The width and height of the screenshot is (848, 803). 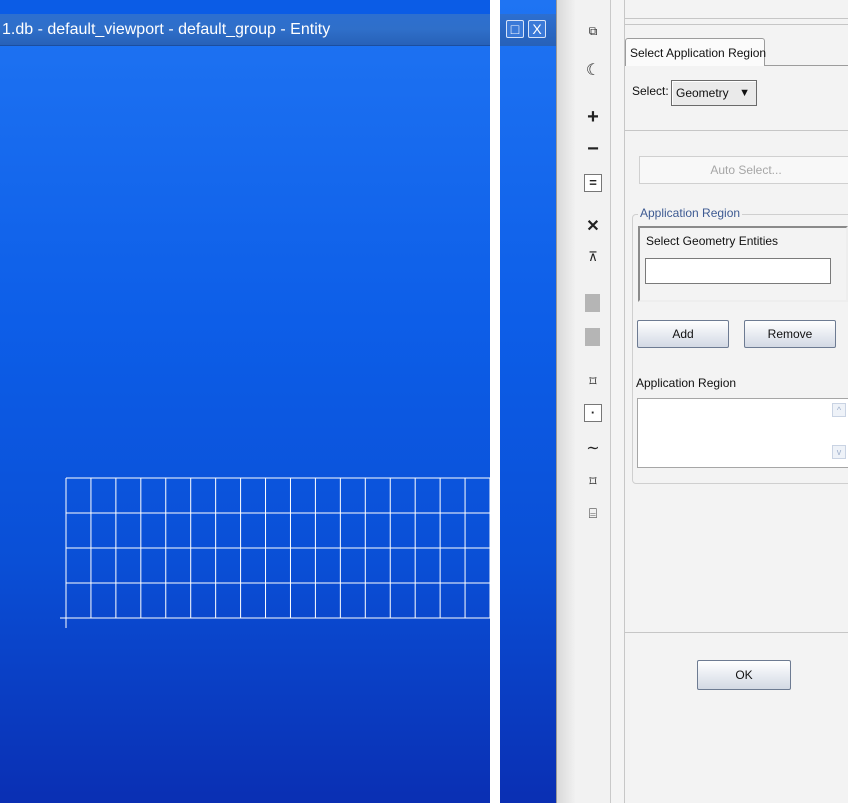 What do you see at coordinates (736, 130) in the screenshot?
I see `section-divider` at bounding box center [736, 130].